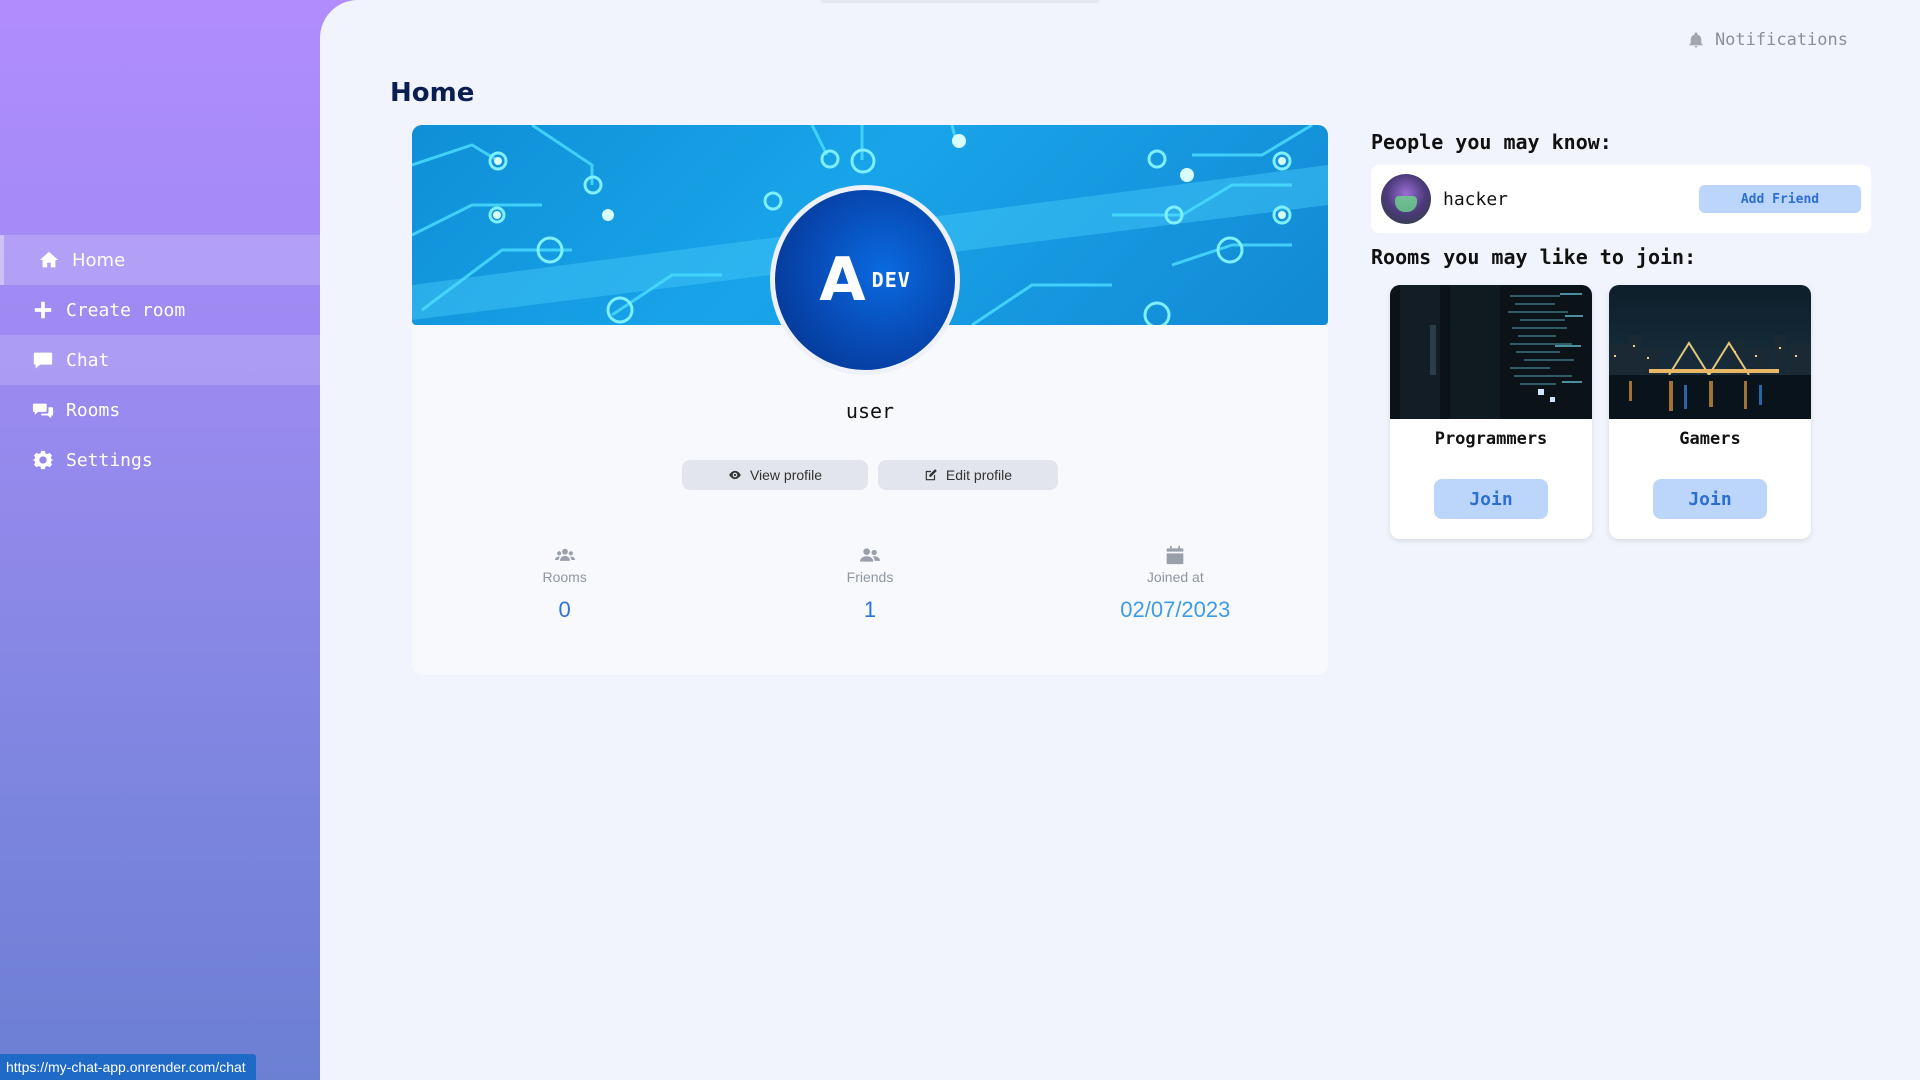 The image size is (1920, 1080). Describe the element at coordinates (160, 410) in the screenshot. I see `sidebar-item-rooms: Rooms` at that location.